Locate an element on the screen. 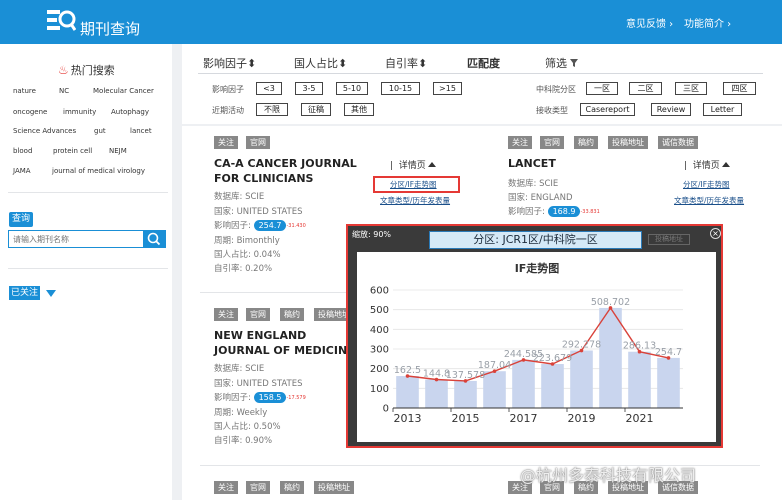 The image size is (782, 500). trend-link: 分区/IF走势图 is located at coordinates (706, 184).